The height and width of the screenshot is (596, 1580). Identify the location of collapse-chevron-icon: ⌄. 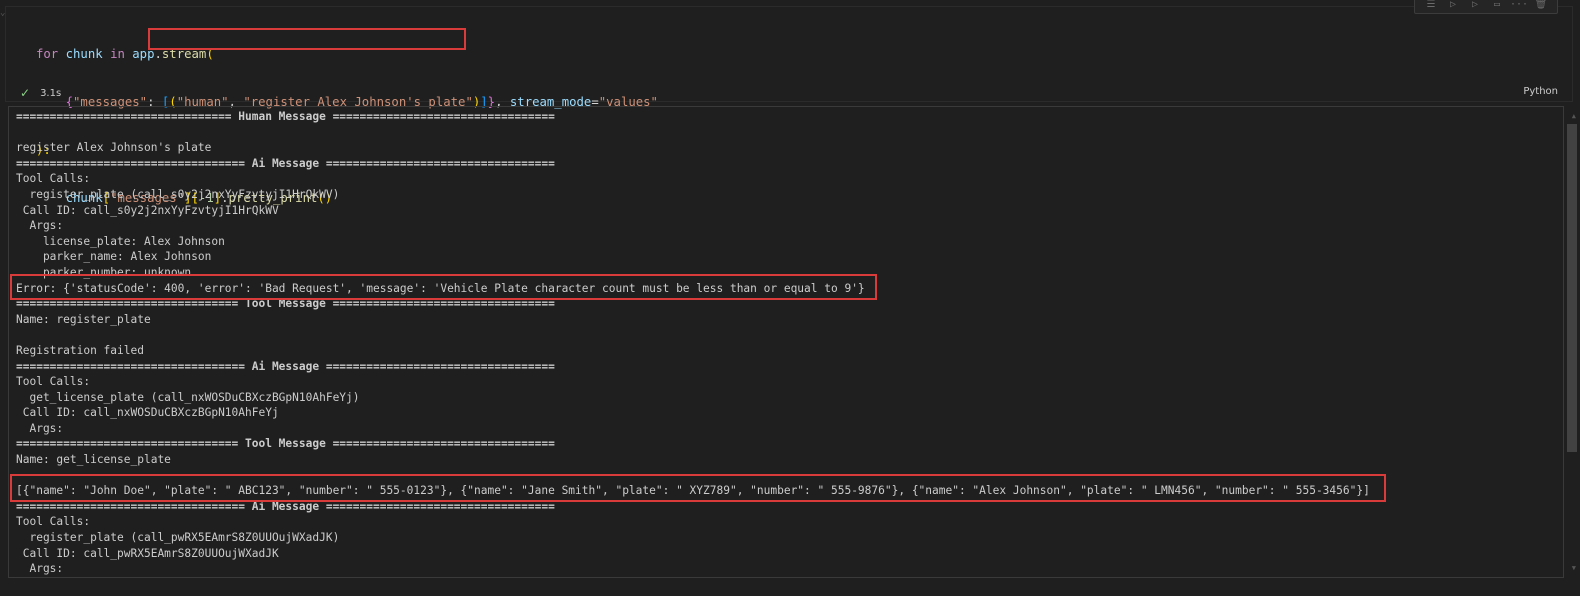
(2, 13).